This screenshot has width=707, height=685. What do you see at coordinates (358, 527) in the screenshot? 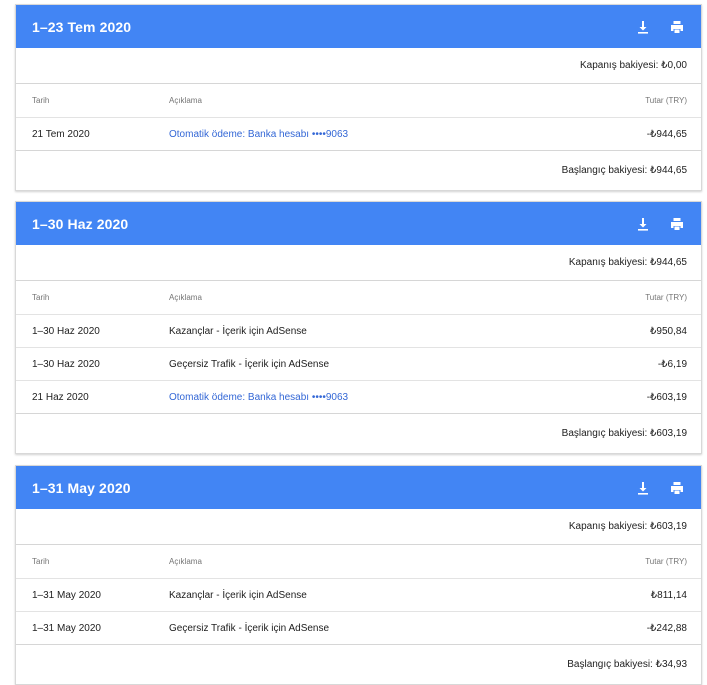
I see `closing-balance: Kapanış bakiyesi: ₺603,19` at bounding box center [358, 527].